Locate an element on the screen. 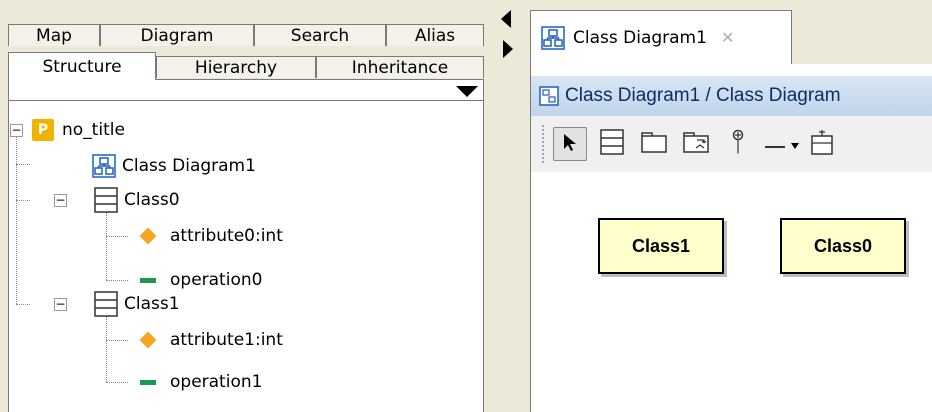 The image size is (932, 412). tab-map: Map is located at coordinates (54, 35).